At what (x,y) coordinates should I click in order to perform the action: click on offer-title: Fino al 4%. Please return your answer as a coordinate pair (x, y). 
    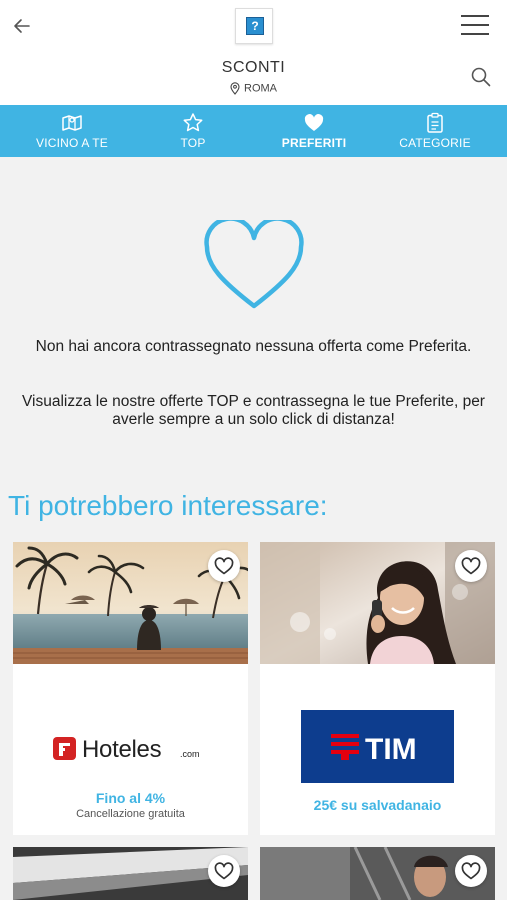
    Looking at the image, I should click on (130, 798).